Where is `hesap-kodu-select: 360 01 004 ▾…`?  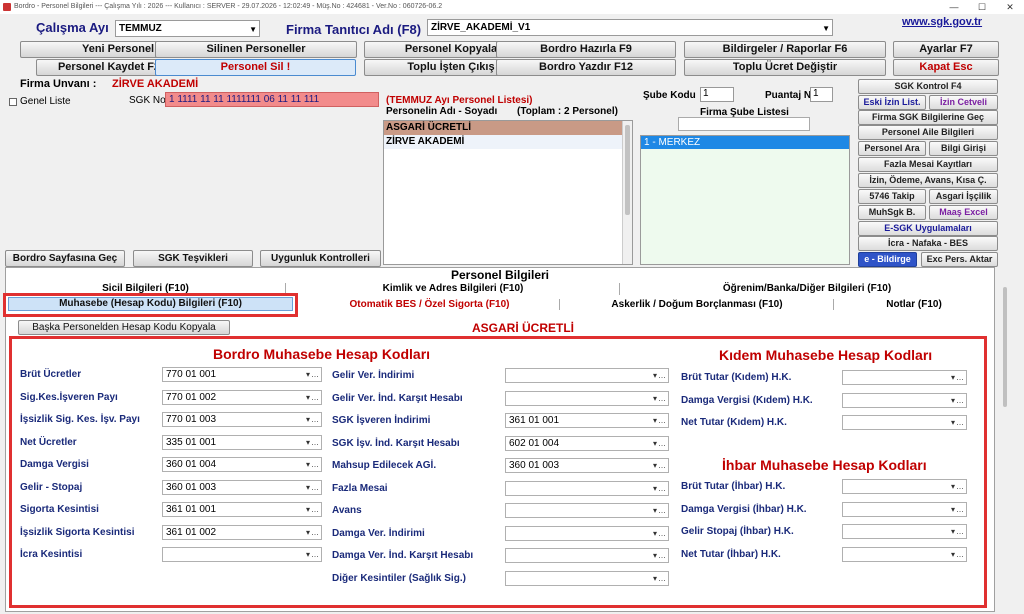
hesap-kodu-select: 360 01 004 ▾… is located at coordinates (242, 464).